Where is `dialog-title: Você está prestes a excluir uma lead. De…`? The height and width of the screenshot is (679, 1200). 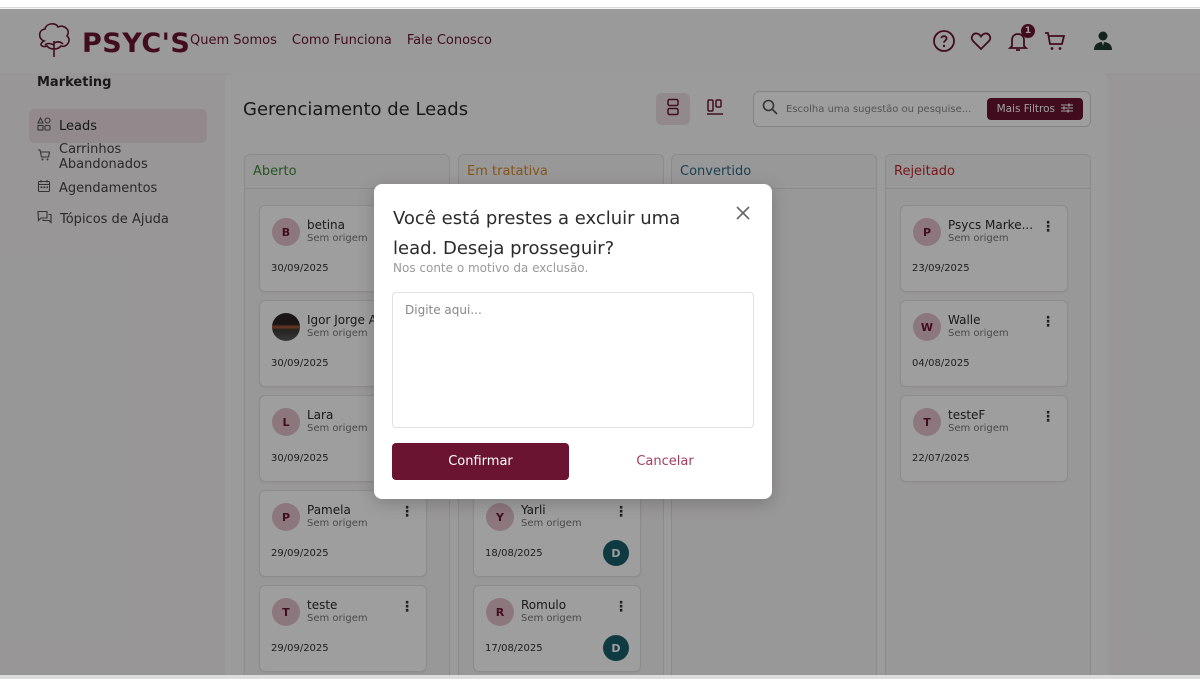
dialog-title: Você está prestes a excluir uma lead. De… is located at coordinates (537, 233).